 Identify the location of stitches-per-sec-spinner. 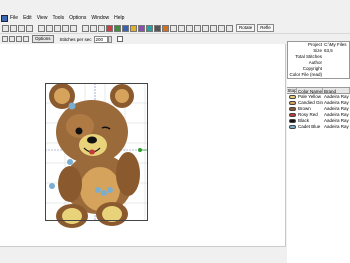
(109, 39).